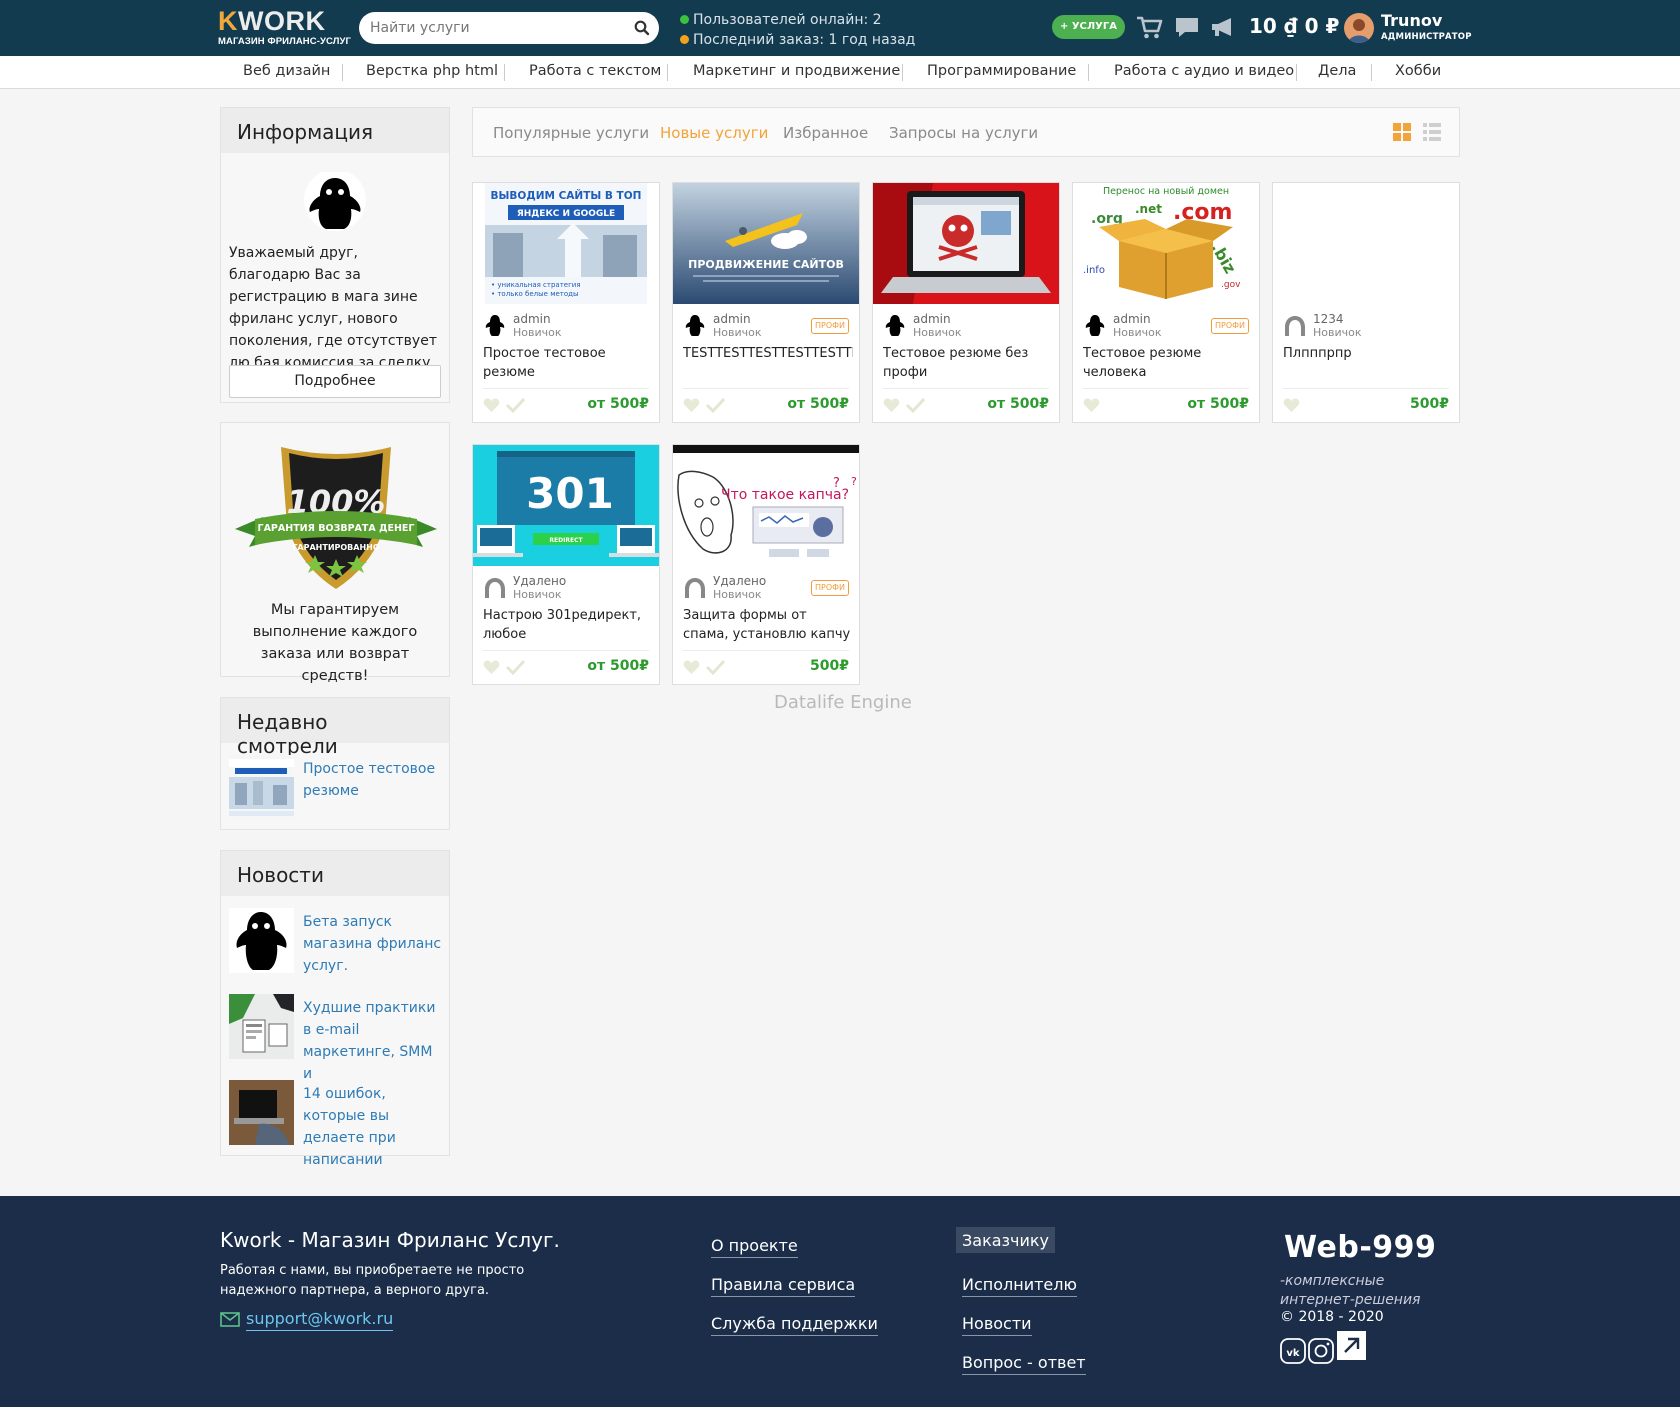 Image resolution: width=1680 pixels, height=1407 pixels. What do you see at coordinates (1360, 1247) in the screenshot?
I see `developer-brand: Web-999` at bounding box center [1360, 1247].